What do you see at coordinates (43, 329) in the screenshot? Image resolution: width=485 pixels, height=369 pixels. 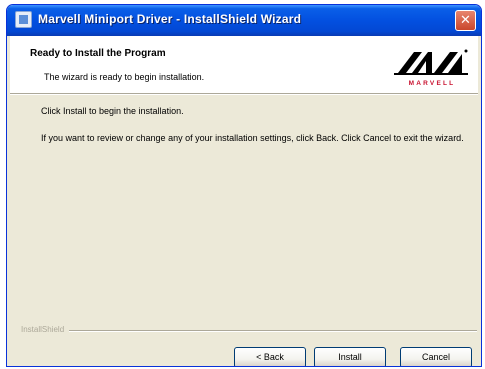 I see `installshield-brand-label: InstallShield` at bounding box center [43, 329].